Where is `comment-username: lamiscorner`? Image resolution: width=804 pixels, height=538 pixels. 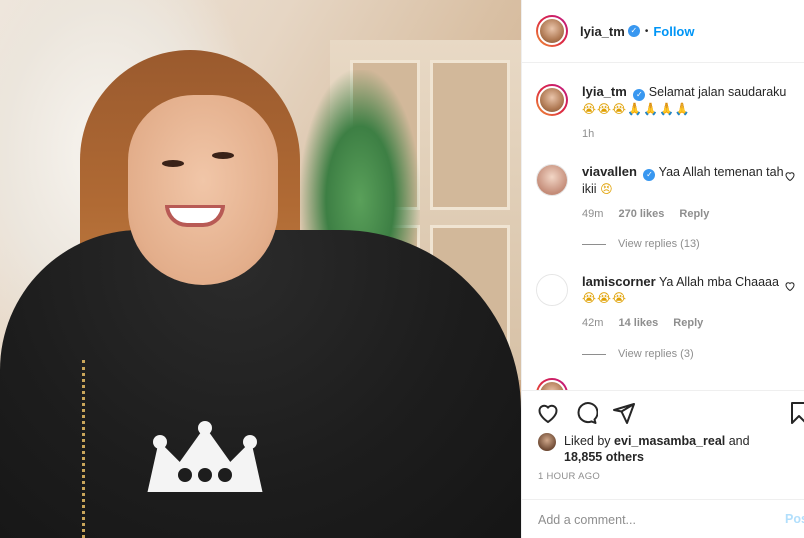
comment-username: lamiscorner is located at coordinates (619, 281).